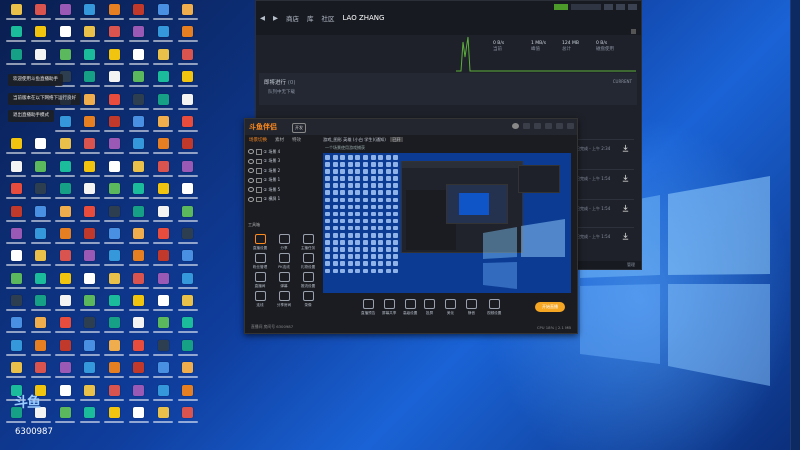 Image resolution: width=800 pixels, height=450 pixels. What do you see at coordinates (279, 140) in the screenshot?
I see `tab-sources: 素材` at bounding box center [279, 140].